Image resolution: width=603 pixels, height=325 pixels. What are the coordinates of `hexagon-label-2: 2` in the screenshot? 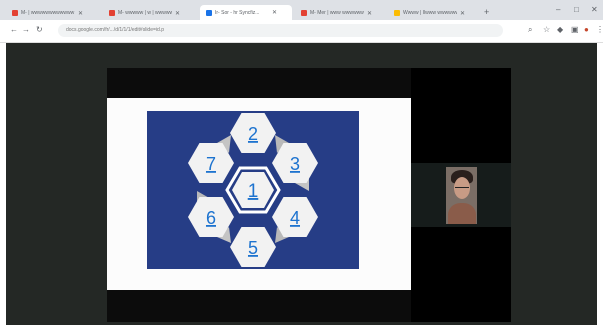 It's located at (253, 134).